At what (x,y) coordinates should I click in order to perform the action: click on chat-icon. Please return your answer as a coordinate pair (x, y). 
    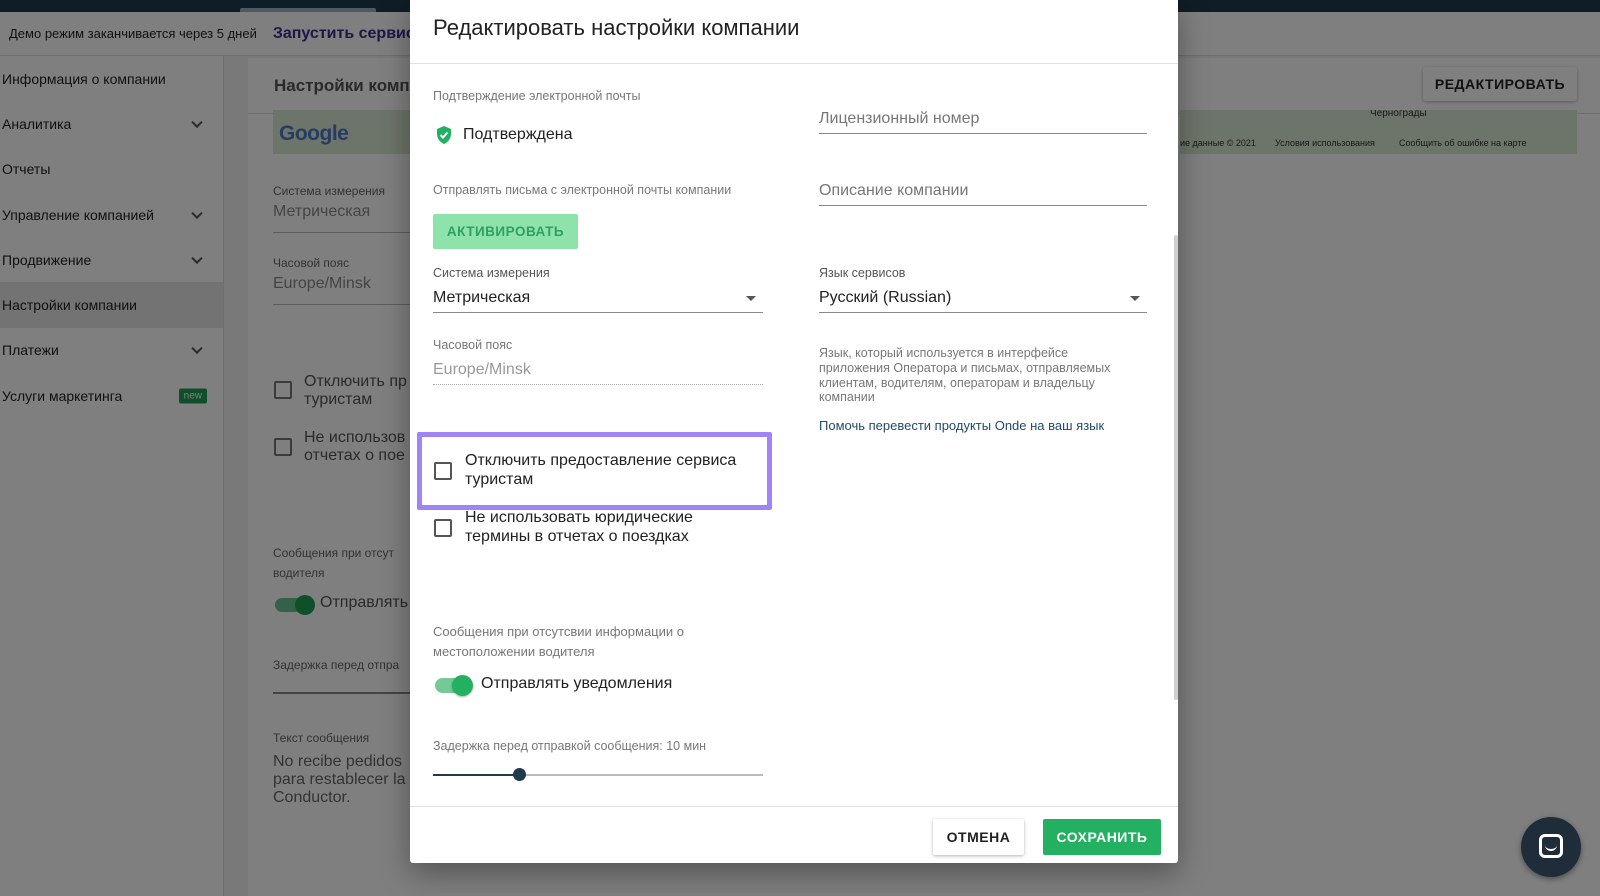
    Looking at the image, I should click on (1551, 846).